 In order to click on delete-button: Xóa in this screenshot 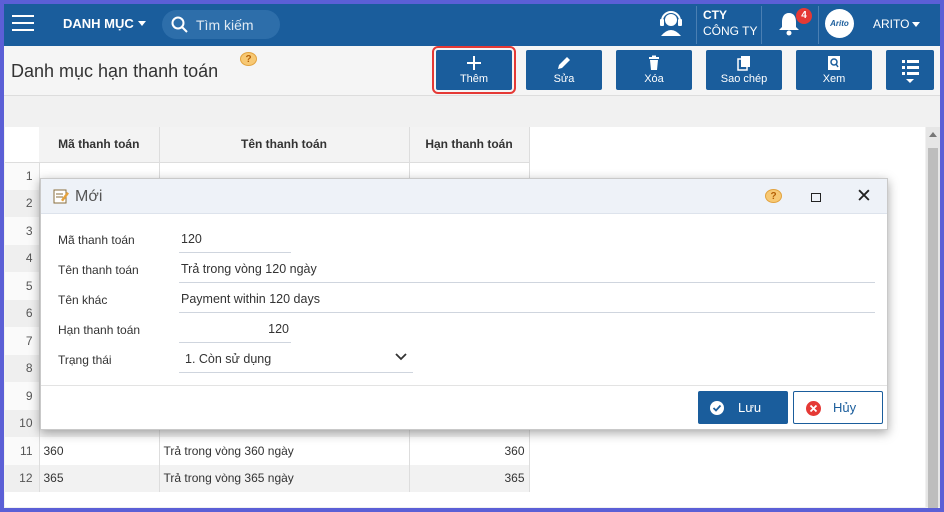, I will do `click(654, 70)`.